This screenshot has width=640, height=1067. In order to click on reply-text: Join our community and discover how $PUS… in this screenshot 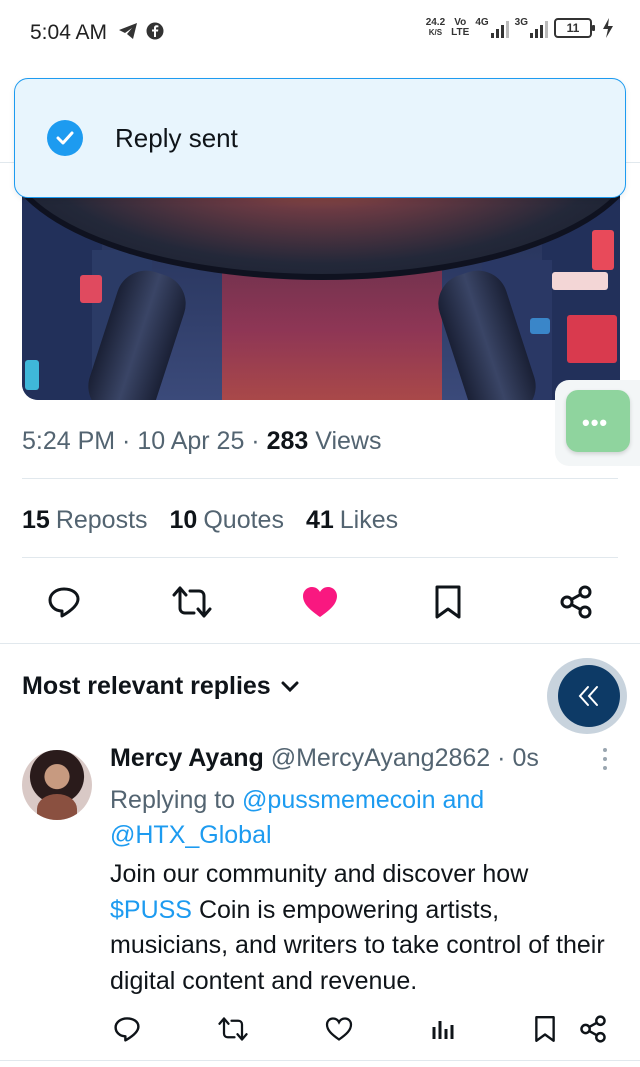, I will do `click(357, 927)`.